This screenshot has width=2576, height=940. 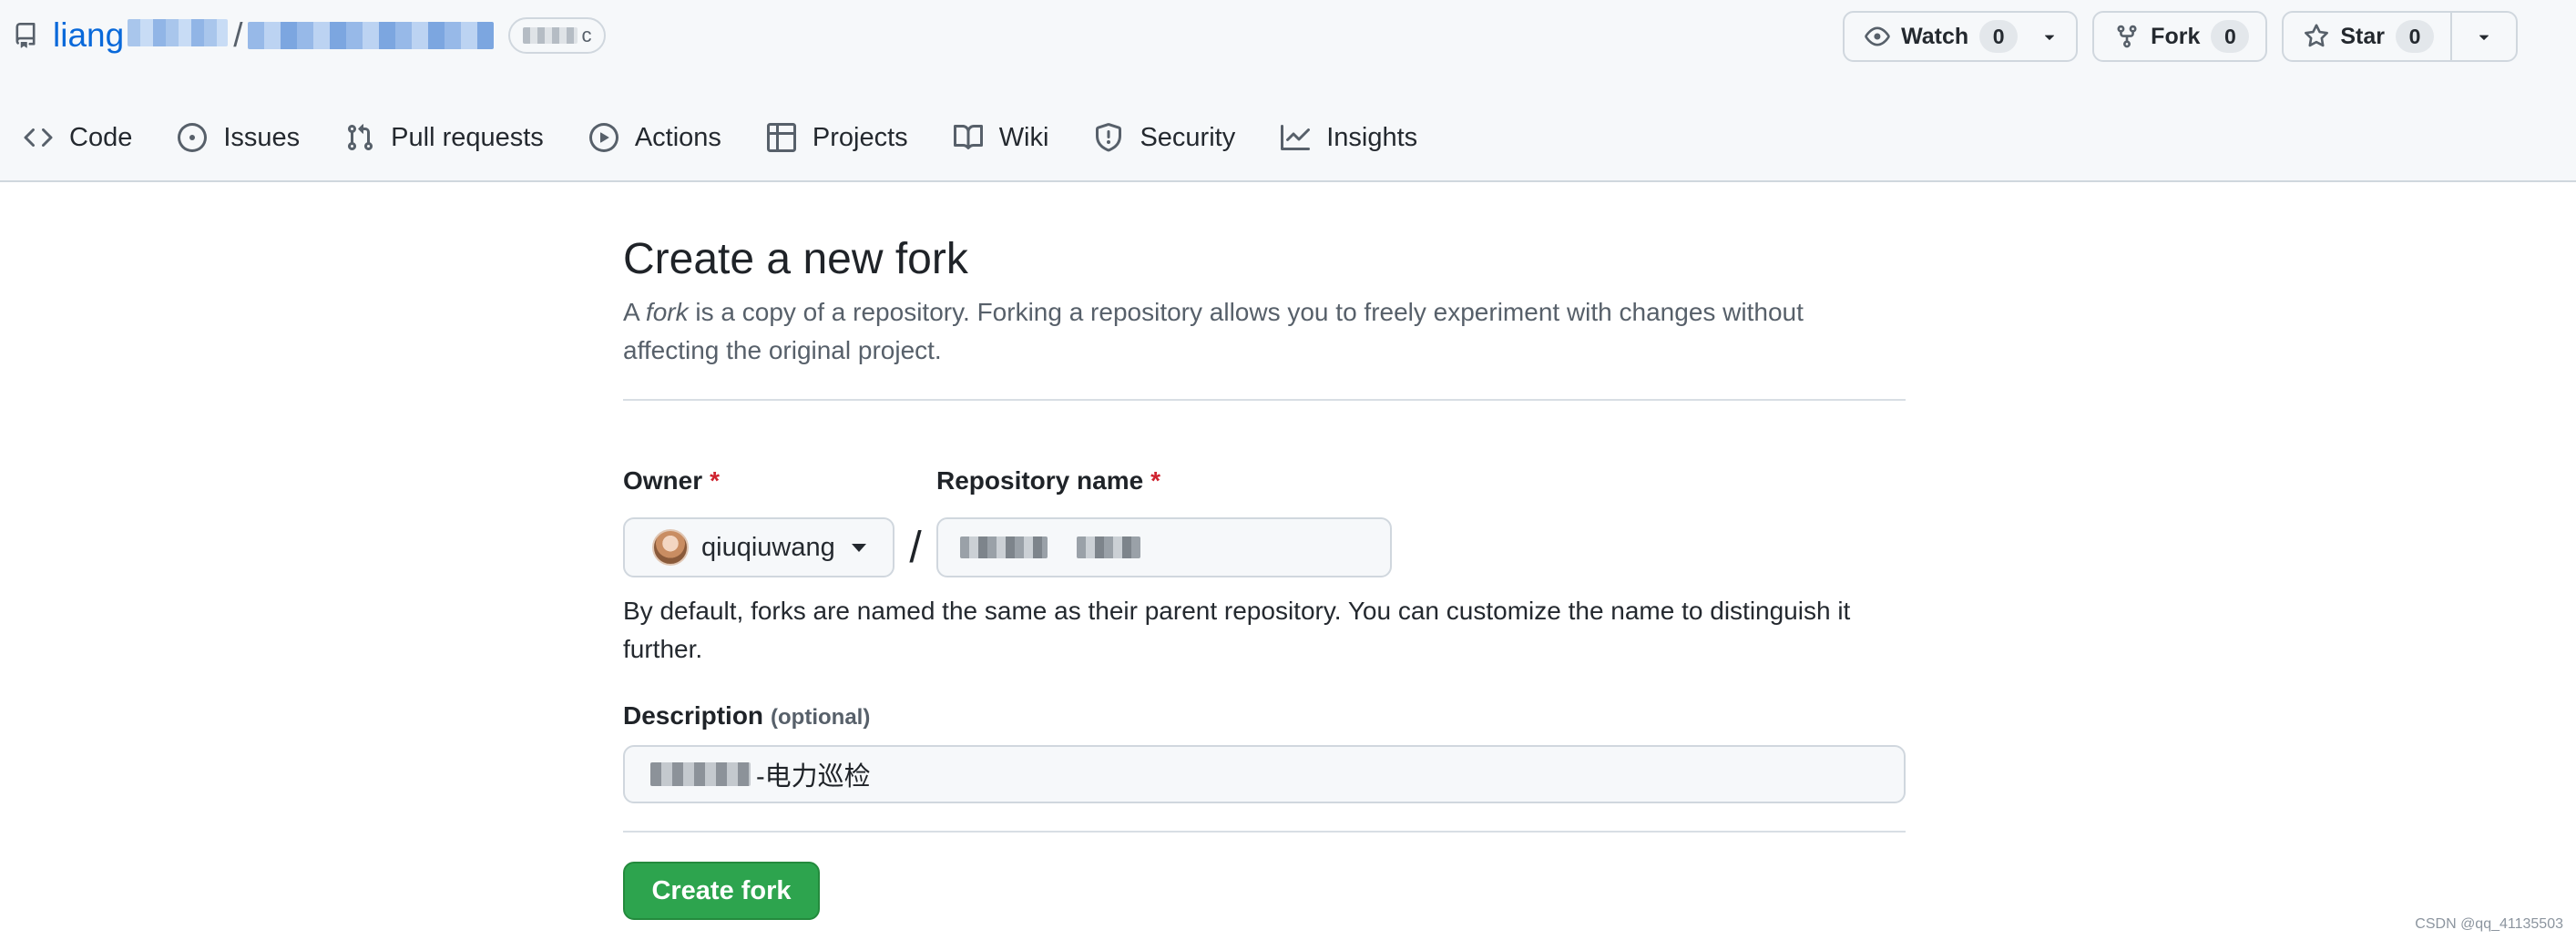 I want to click on tab-label: Security, so click(x=1188, y=137).